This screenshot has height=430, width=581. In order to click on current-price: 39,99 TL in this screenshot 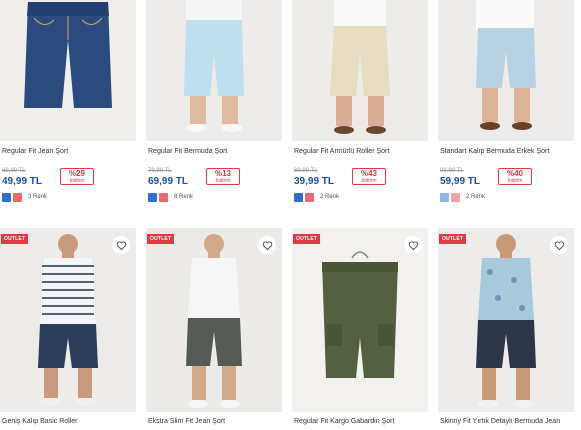, I will do `click(314, 181)`.